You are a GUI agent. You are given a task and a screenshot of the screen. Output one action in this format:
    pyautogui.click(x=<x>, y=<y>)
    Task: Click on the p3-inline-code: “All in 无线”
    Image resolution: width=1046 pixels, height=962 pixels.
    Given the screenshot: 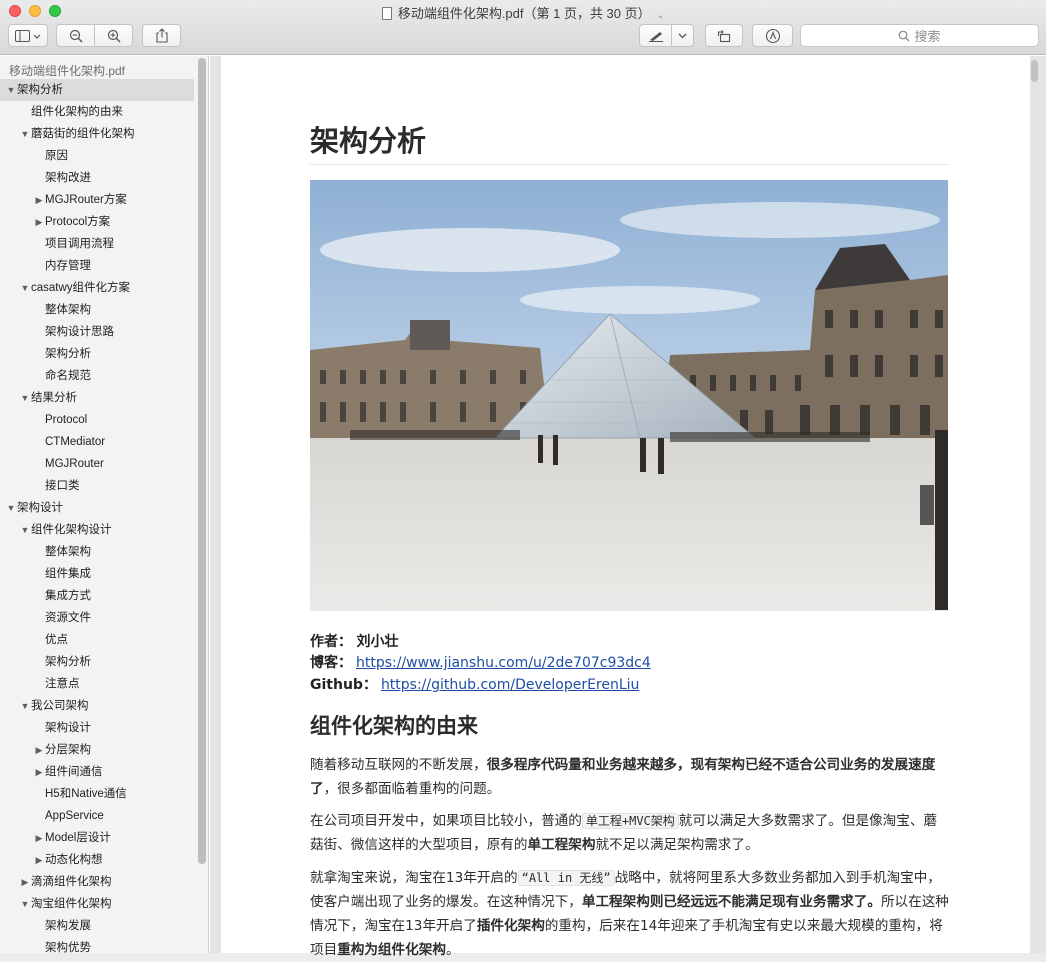 What is the action you would take?
    pyautogui.click(x=566, y=878)
    